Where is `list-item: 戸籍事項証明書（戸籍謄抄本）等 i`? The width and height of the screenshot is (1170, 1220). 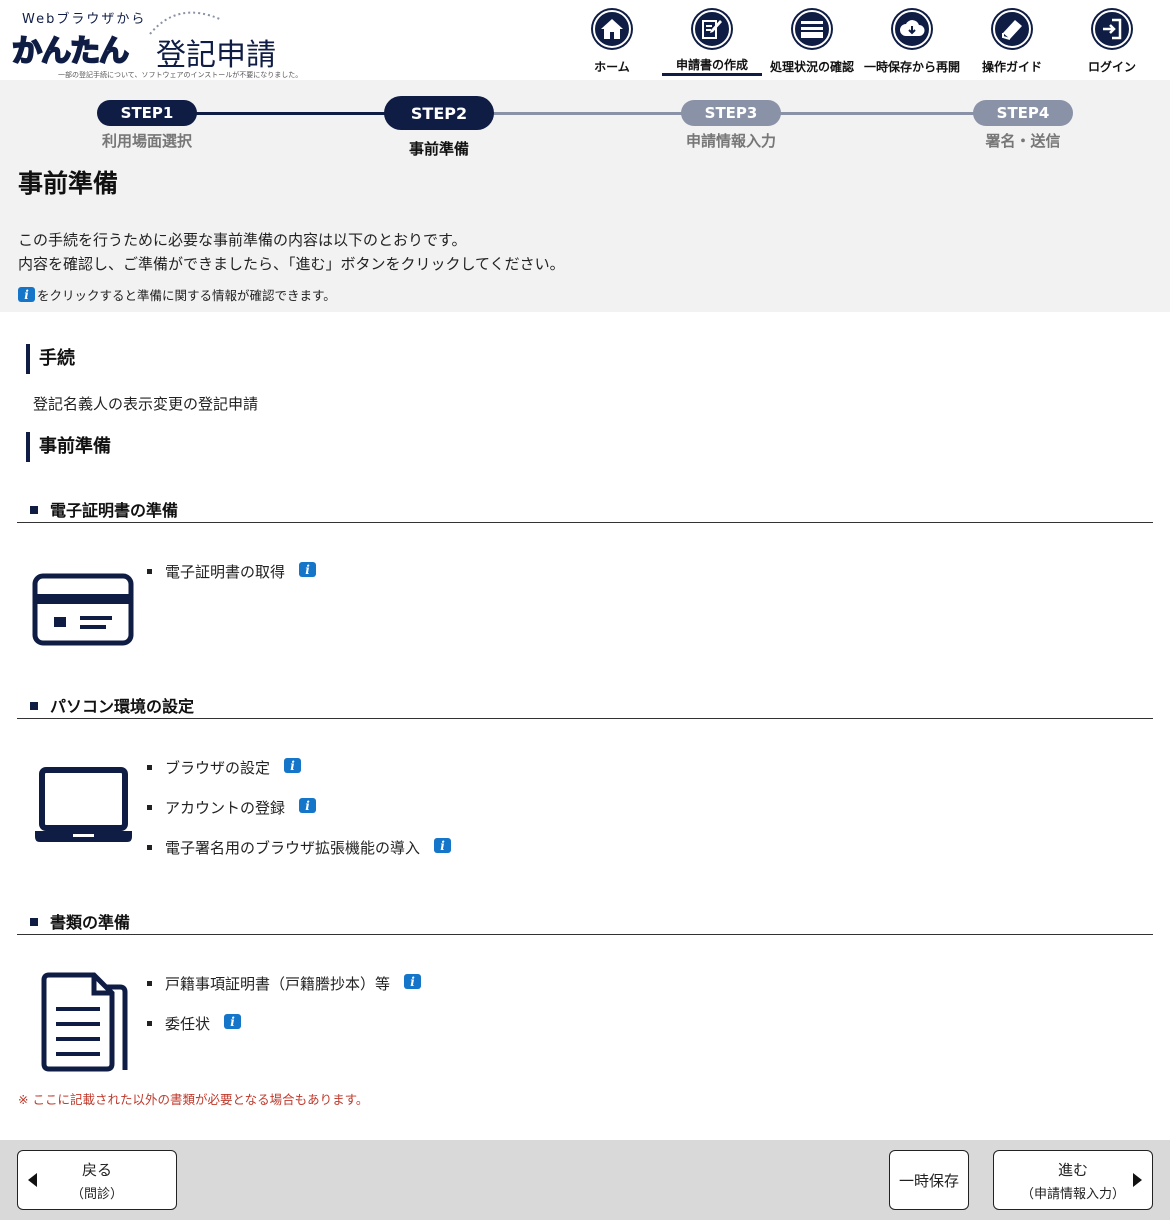 list-item: 戸籍事項証明書（戸籍謄抄本）等 i is located at coordinates (284, 993).